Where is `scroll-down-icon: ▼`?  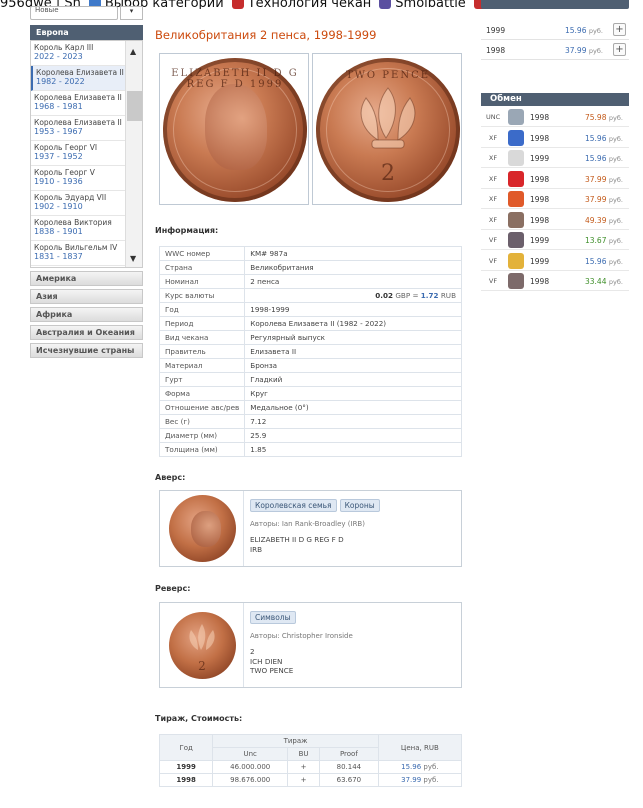
scroll-down-icon: ▼ is located at coordinates (133, 258).